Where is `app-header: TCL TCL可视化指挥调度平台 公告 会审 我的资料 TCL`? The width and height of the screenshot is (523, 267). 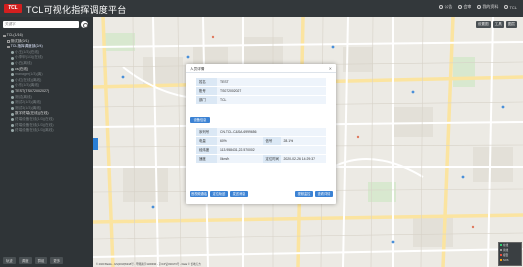 app-header: TCL TCL可视化指挥调度平台 公告 会审 我的资料 TCL is located at coordinates (261, 8).